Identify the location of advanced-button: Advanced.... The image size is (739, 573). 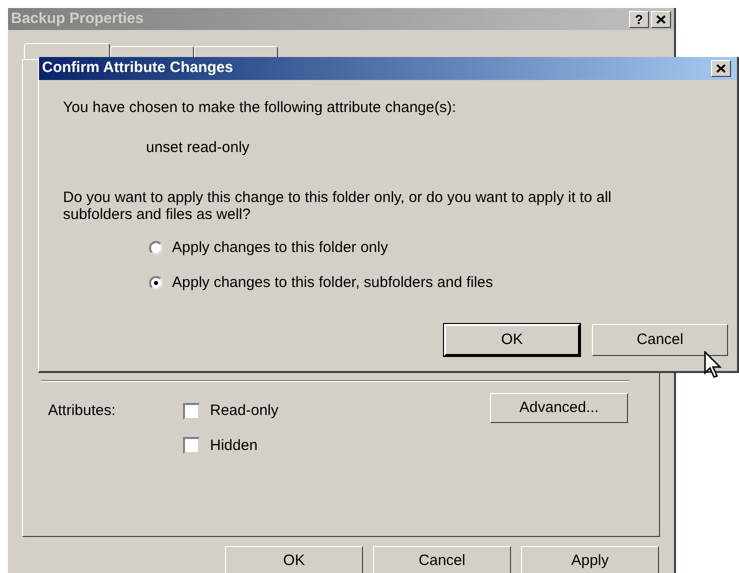
(559, 408).